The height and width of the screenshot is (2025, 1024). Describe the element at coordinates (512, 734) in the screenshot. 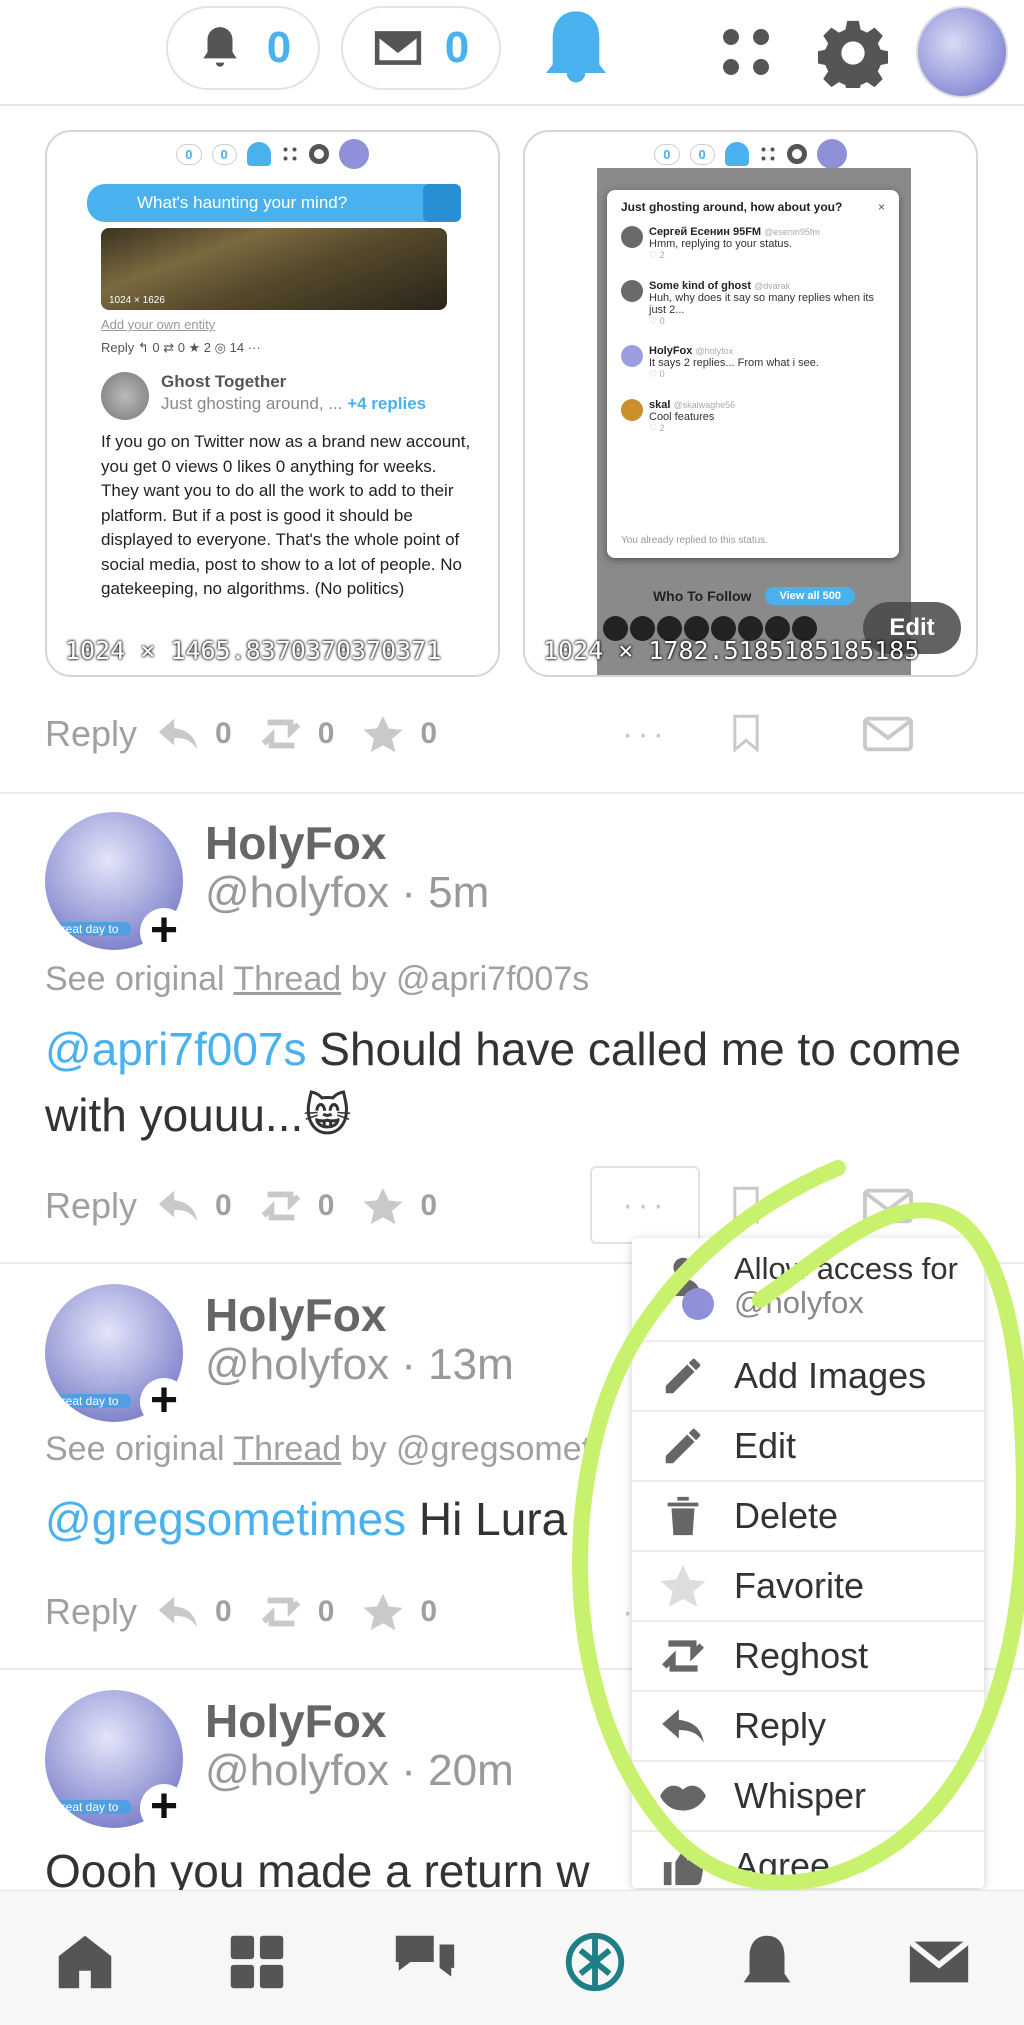

I see `post-actions: Reply 0 0 0 ···` at that location.